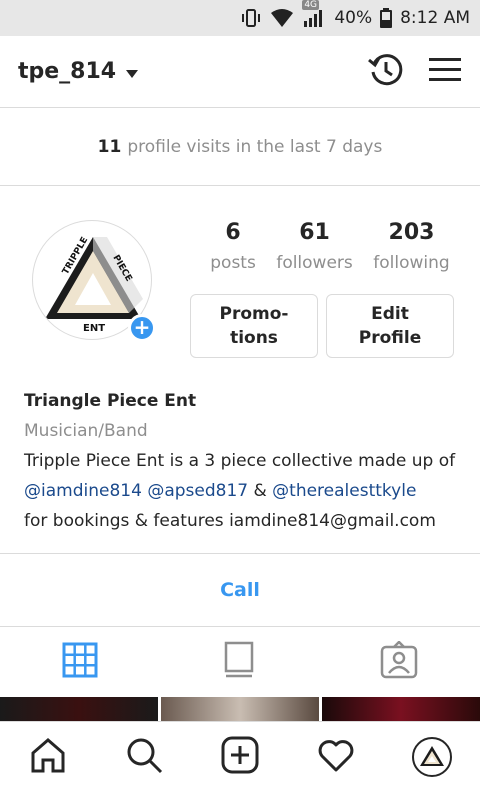  Describe the element at coordinates (240, 72) in the screenshot. I see `profile-header: tpe_814` at that location.